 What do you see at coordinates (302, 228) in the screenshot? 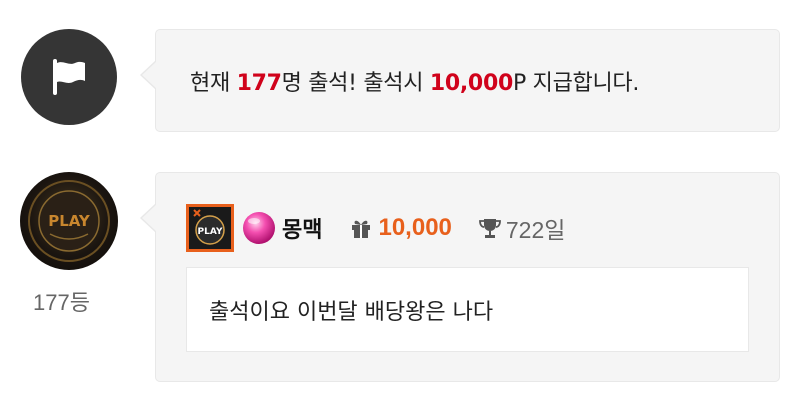
I see `nickname: 몽맥` at bounding box center [302, 228].